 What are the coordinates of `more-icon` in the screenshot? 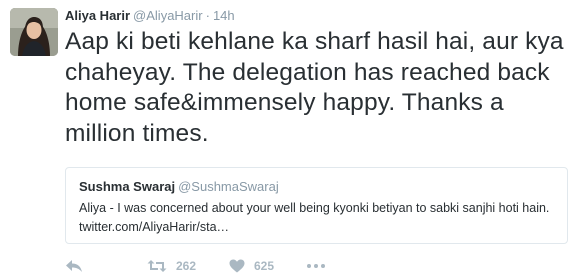 It's located at (316, 266).